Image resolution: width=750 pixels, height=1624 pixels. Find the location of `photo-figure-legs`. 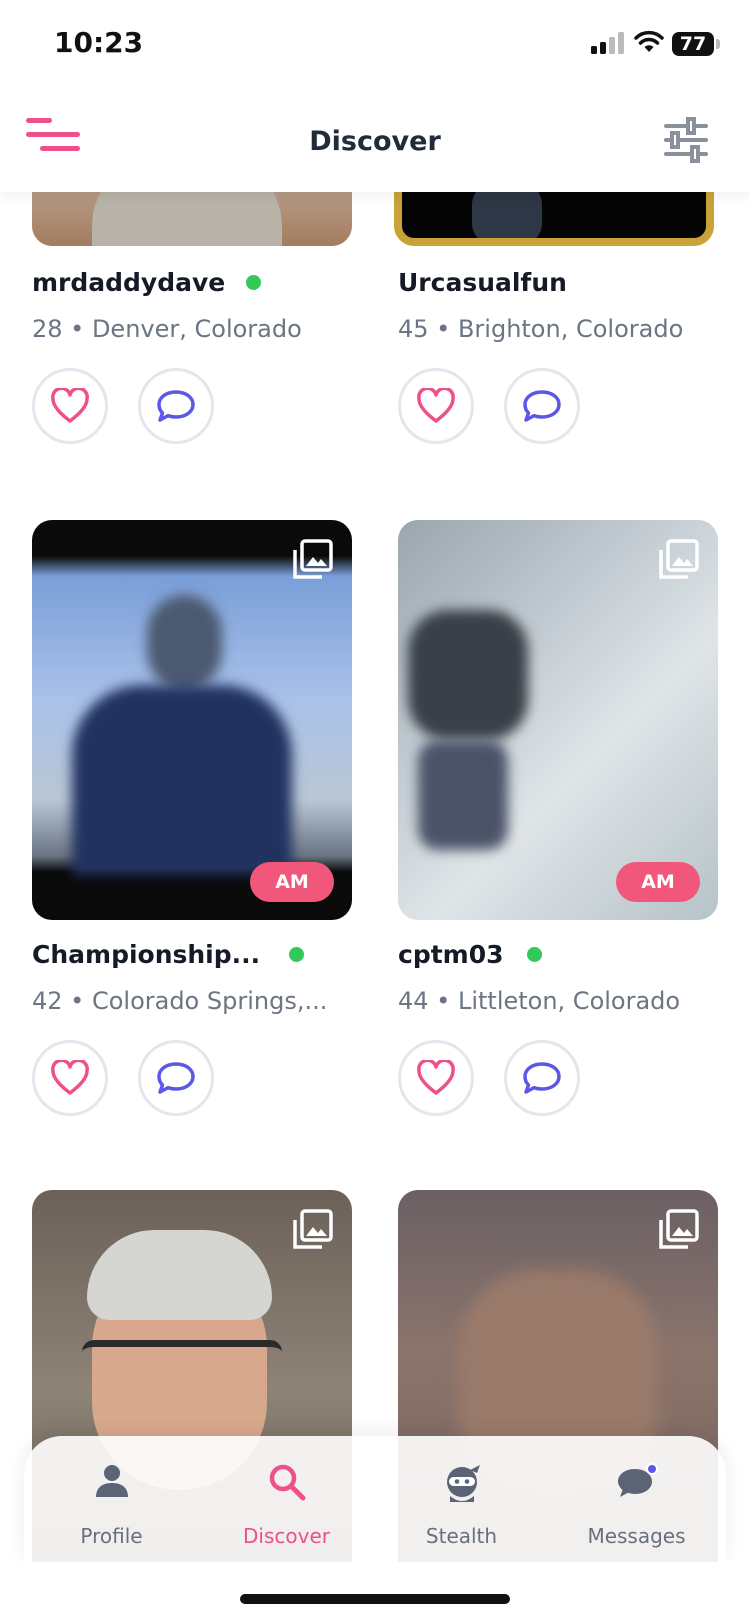

photo-figure-legs is located at coordinates (463, 795).